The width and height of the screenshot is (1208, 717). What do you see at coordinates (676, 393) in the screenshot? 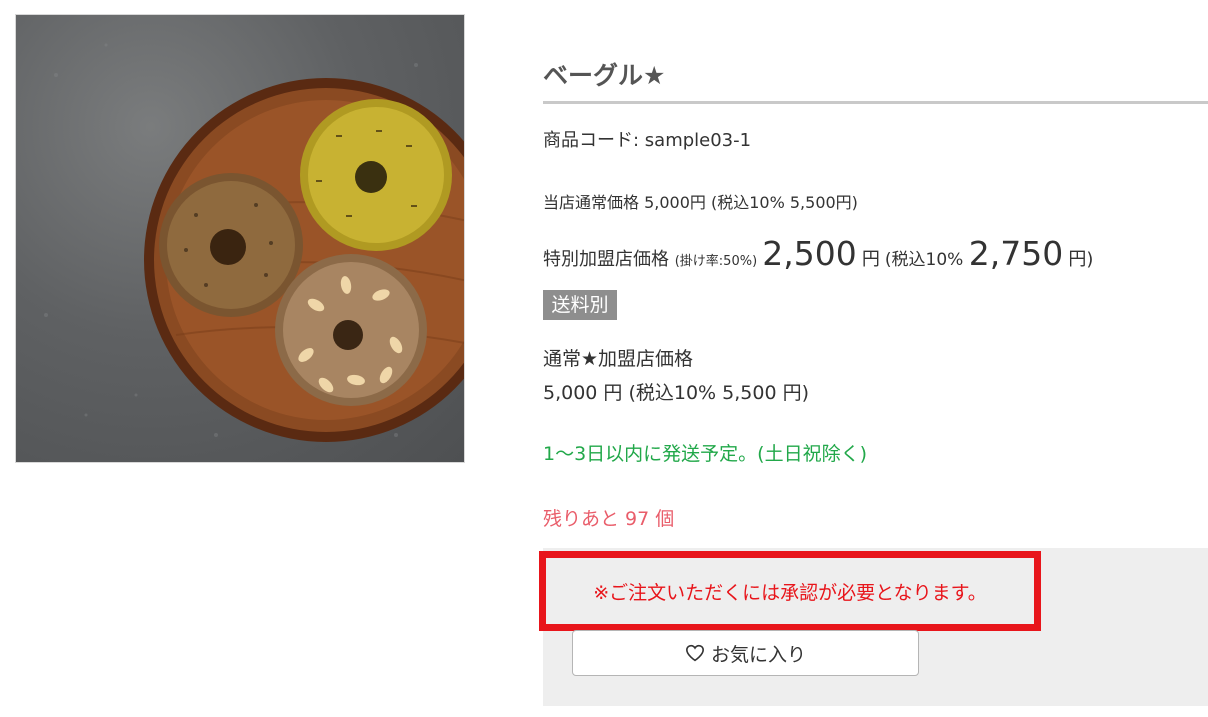
I see `member-price-value: 5,000 円 (税込10% 5,500 円)` at bounding box center [676, 393].